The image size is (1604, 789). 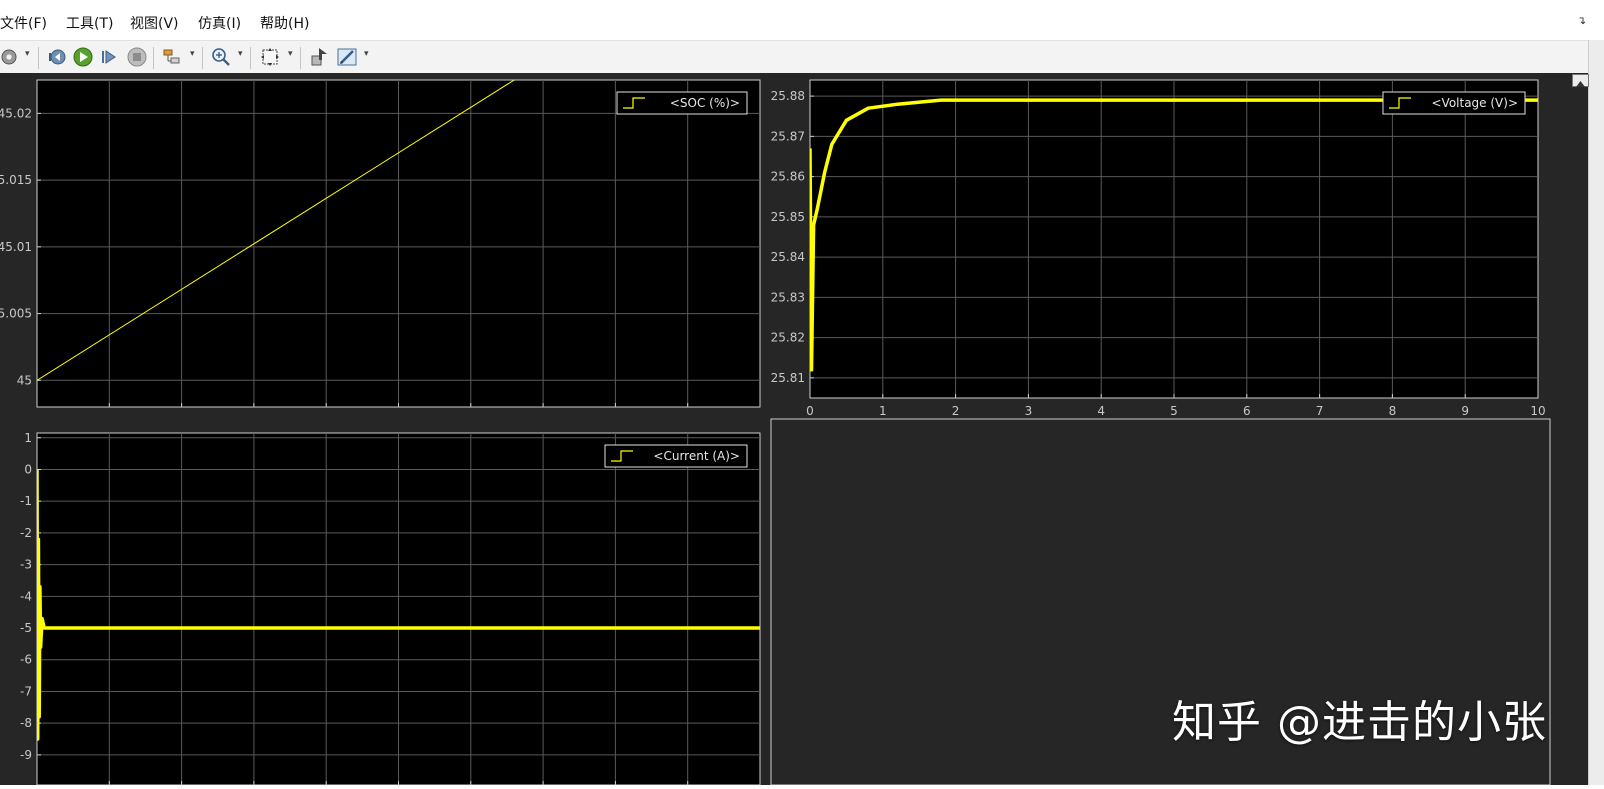 What do you see at coordinates (1580, 80) in the screenshot?
I see `undock-icon` at bounding box center [1580, 80].